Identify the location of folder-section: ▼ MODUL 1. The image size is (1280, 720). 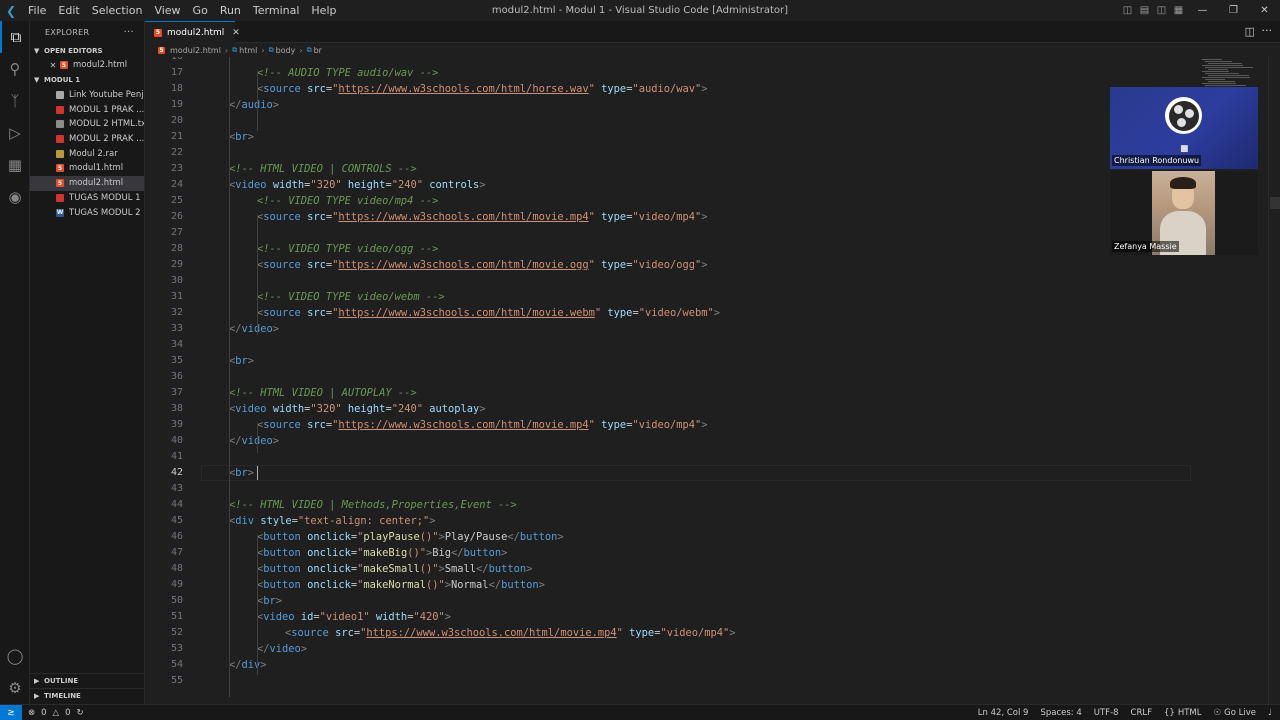
(87, 80).